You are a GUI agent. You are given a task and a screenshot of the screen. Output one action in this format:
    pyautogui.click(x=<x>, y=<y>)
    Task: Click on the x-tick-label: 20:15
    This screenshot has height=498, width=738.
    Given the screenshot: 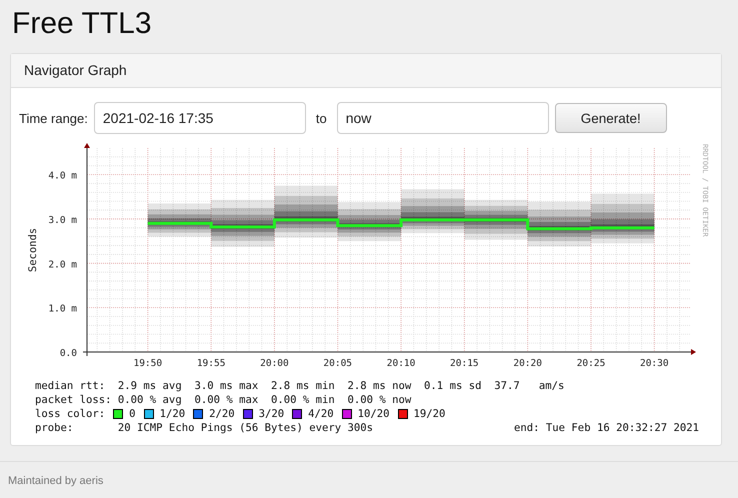 What is the action you would take?
    pyautogui.click(x=464, y=363)
    